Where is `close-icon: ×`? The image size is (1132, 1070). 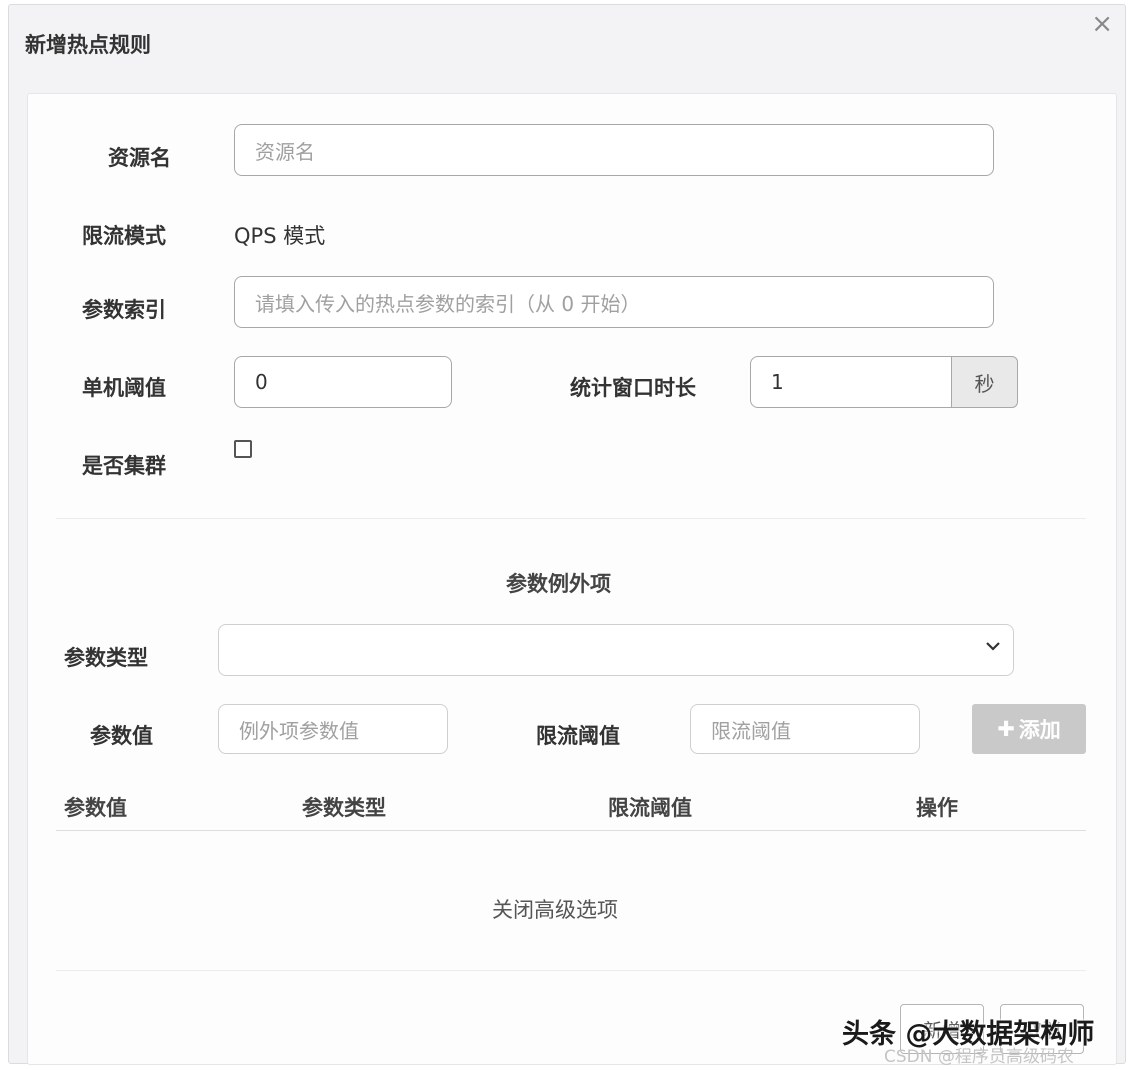 close-icon: × is located at coordinates (1102, 24).